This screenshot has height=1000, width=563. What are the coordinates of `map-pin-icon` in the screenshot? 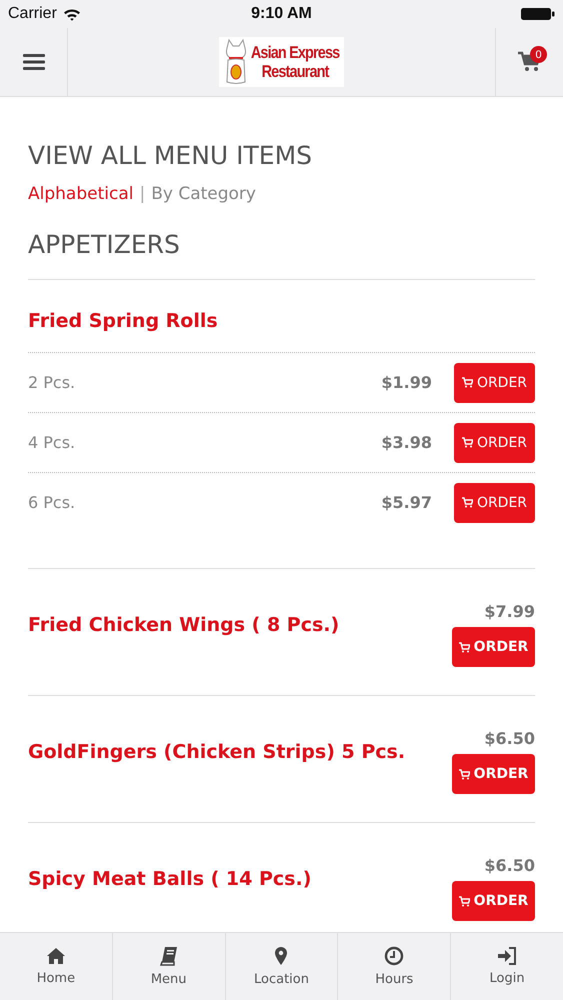 It's located at (281, 956).